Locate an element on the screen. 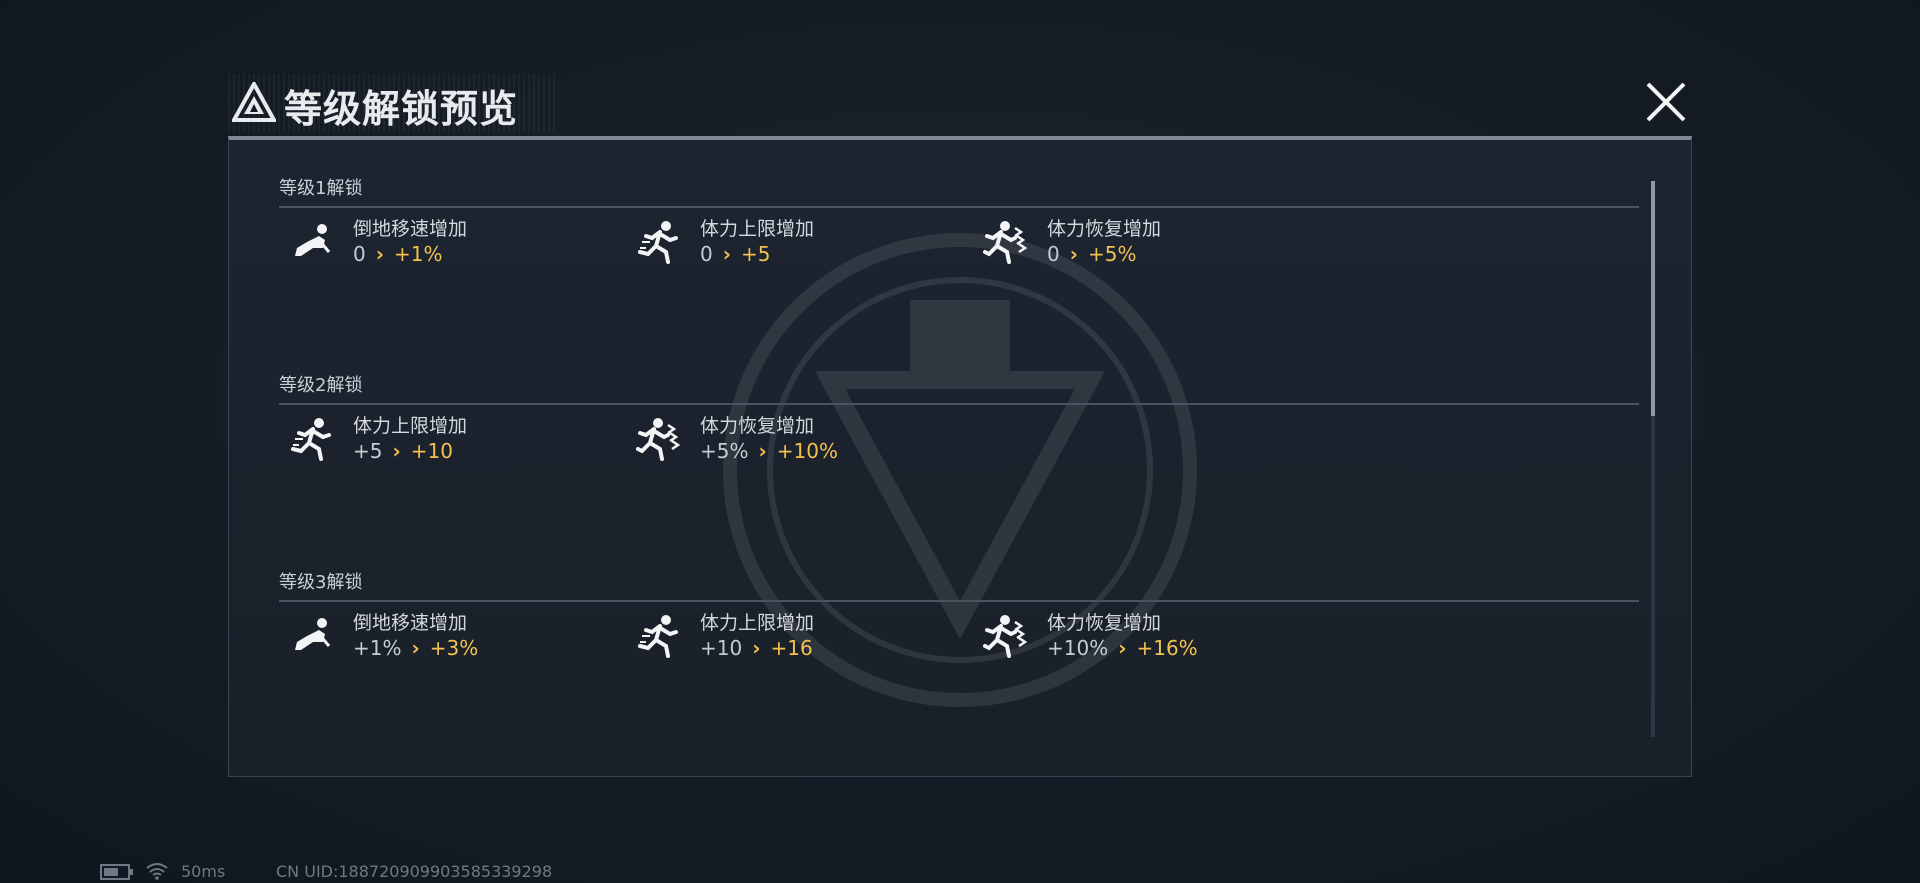 The width and height of the screenshot is (1920, 883). entry-values: +5% › +10% is located at coordinates (769, 451).